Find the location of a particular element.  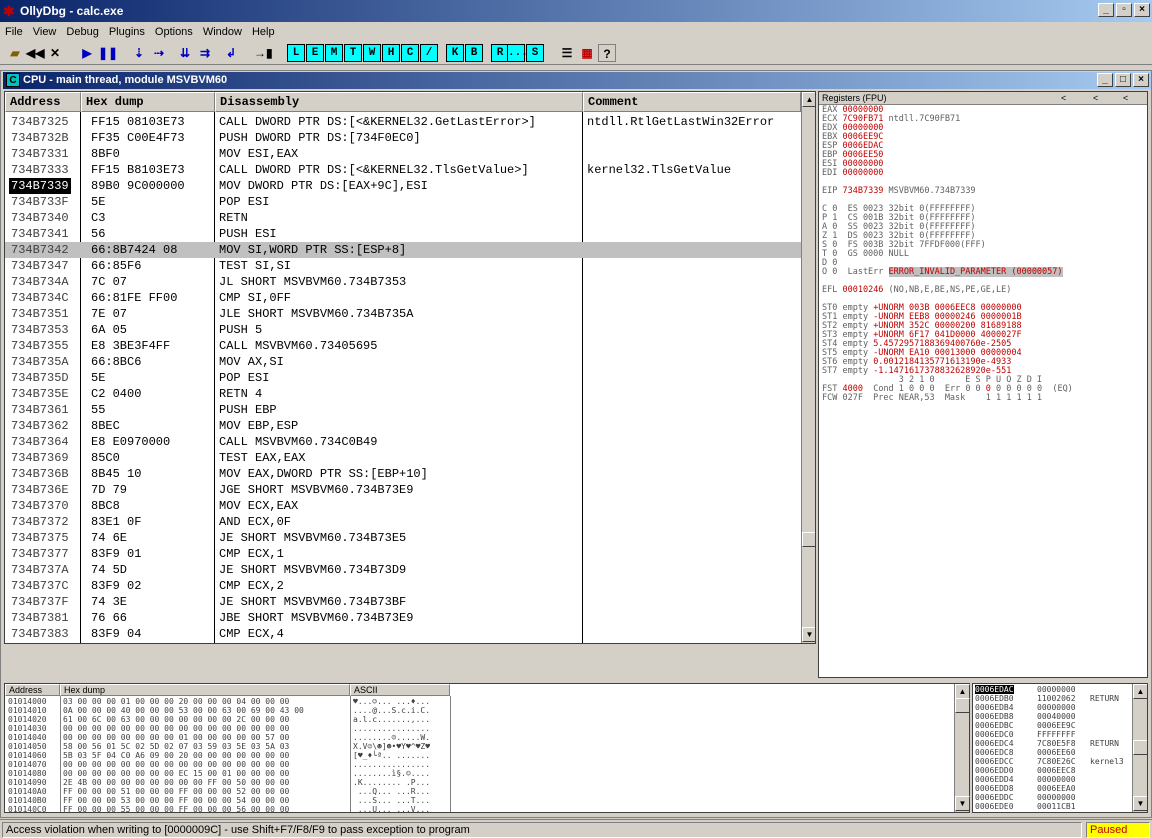

dump-scroll-thumb is located at coordinates (962, 705).